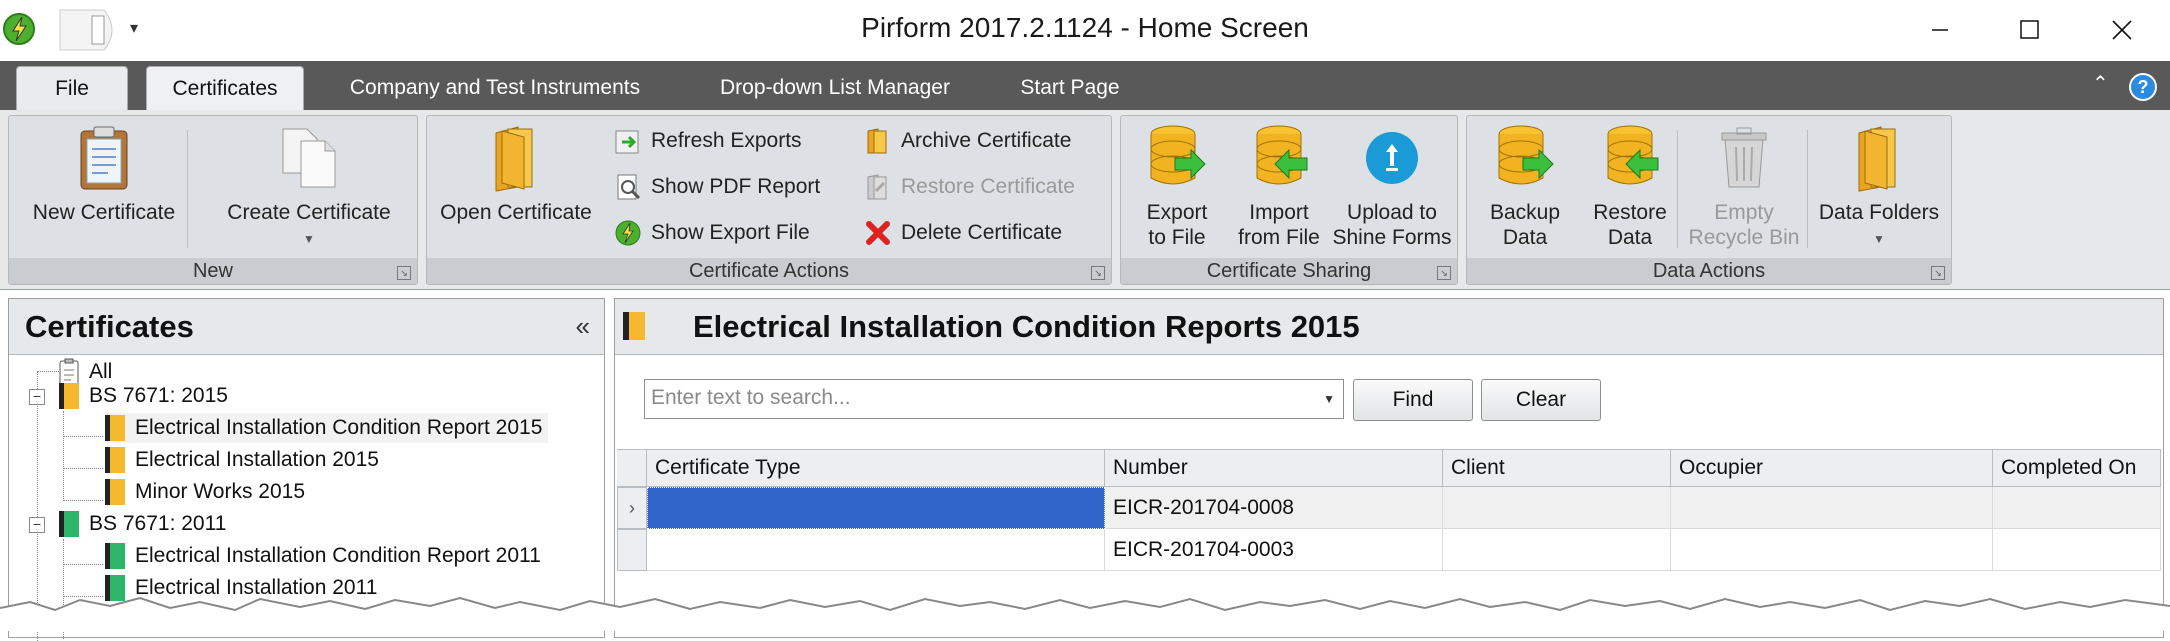 The width and height of the screenshot is (2170, 641). What do you see at coordinates (1744, 186) in the screenshot?
I see `empty-recycle-bin-button: Empty Recycle Bin` at bounding box center [1744, 186].